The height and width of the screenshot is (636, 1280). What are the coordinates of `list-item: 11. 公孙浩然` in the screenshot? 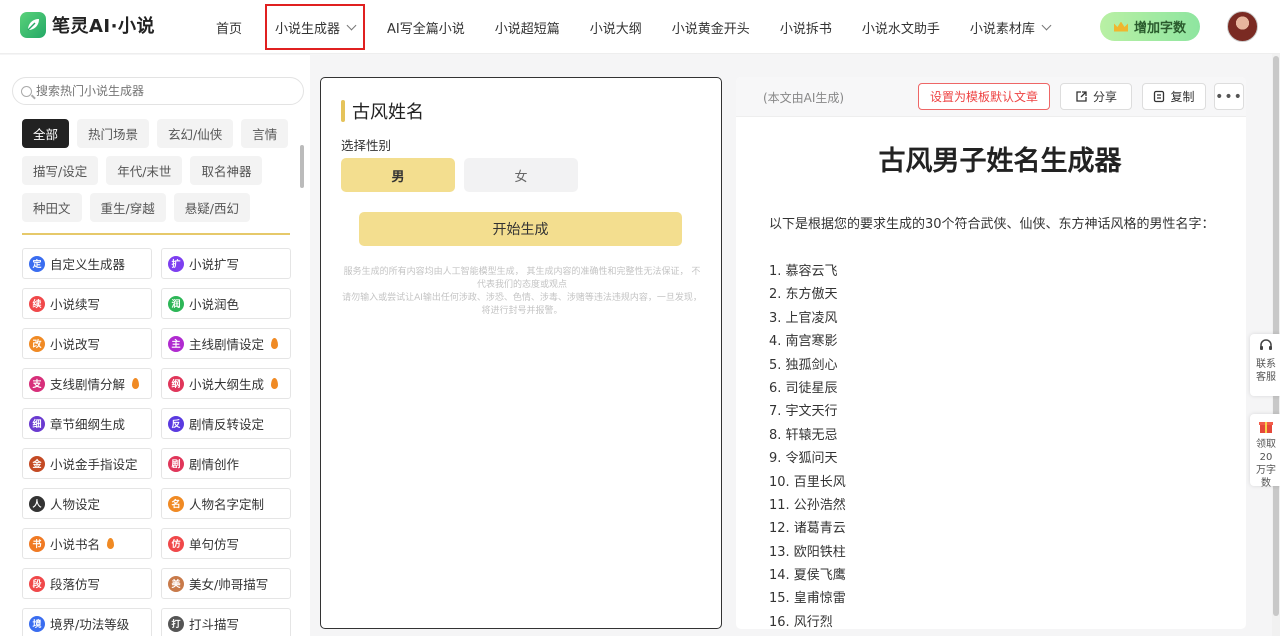 It's located at (807, 505).